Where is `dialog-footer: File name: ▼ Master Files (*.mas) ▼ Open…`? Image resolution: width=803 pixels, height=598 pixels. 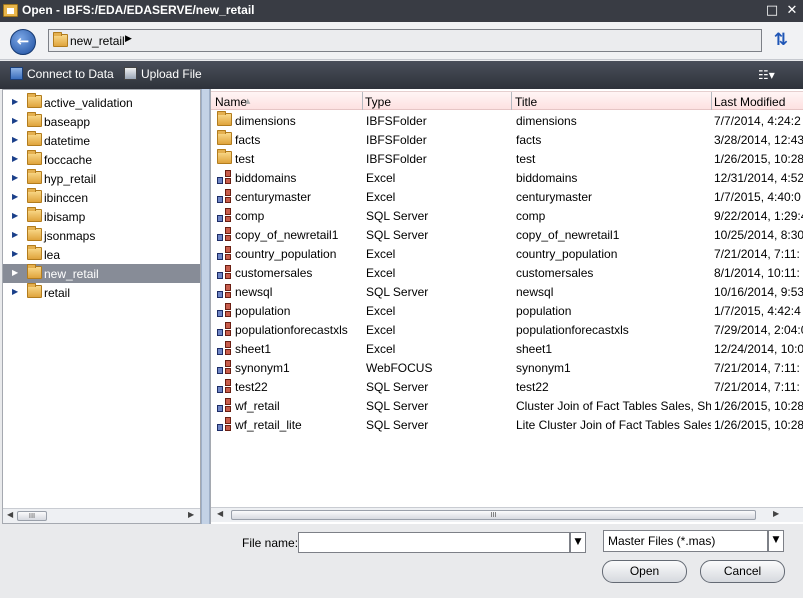 dialog-footer: File name: ▼ Master Files (*.mas) ▼ Open… is located at coordinates (401, 561).